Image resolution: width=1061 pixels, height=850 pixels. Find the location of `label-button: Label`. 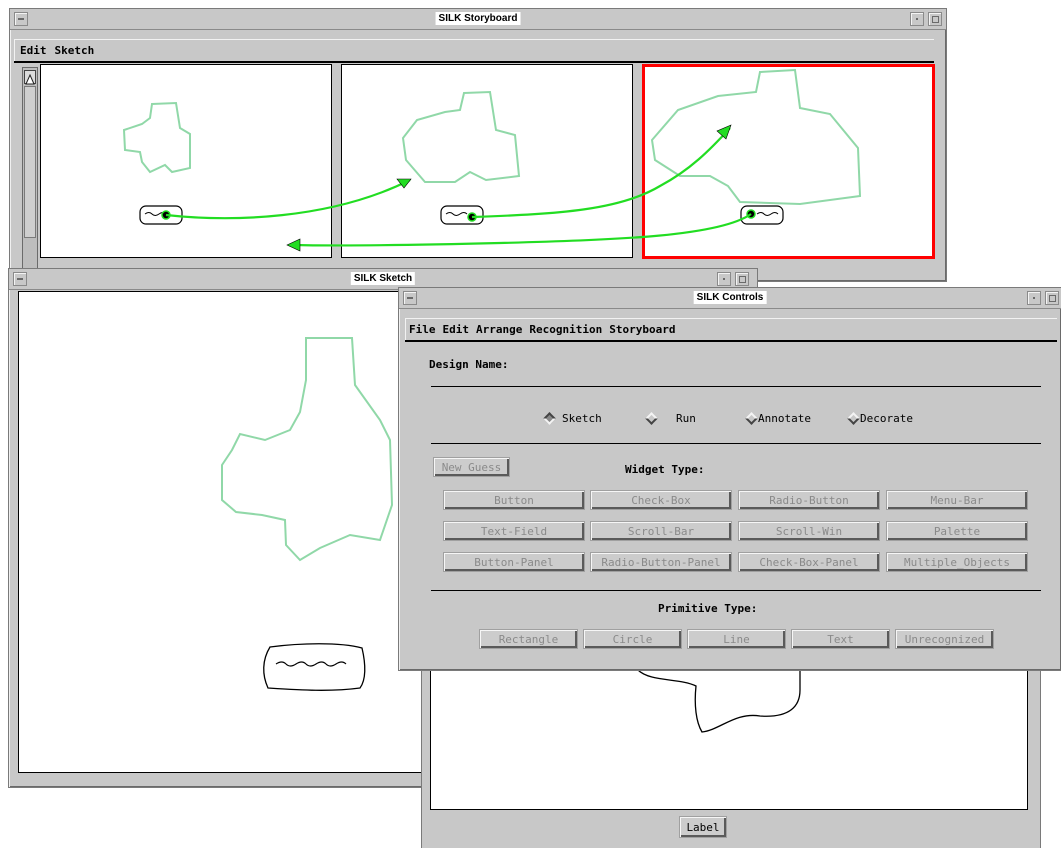

label-button: Label is located at coordinates (703, 827).